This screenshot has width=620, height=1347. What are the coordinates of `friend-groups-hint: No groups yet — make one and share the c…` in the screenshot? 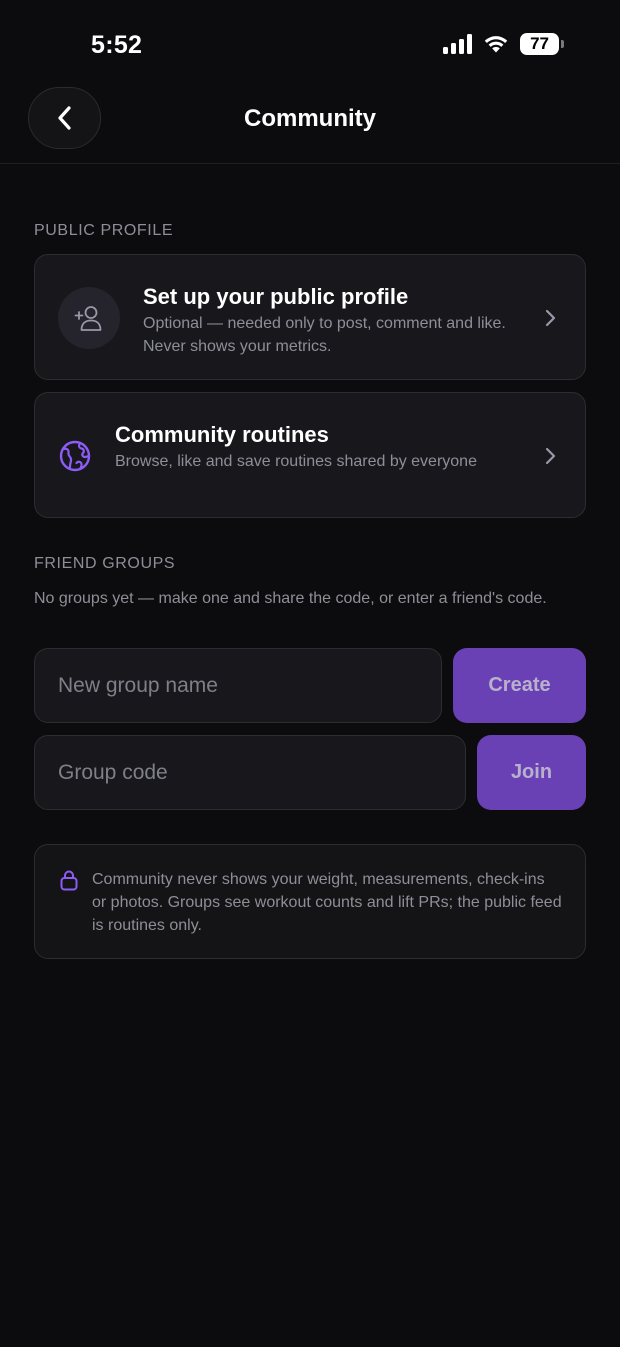 It's located at (290, 598).